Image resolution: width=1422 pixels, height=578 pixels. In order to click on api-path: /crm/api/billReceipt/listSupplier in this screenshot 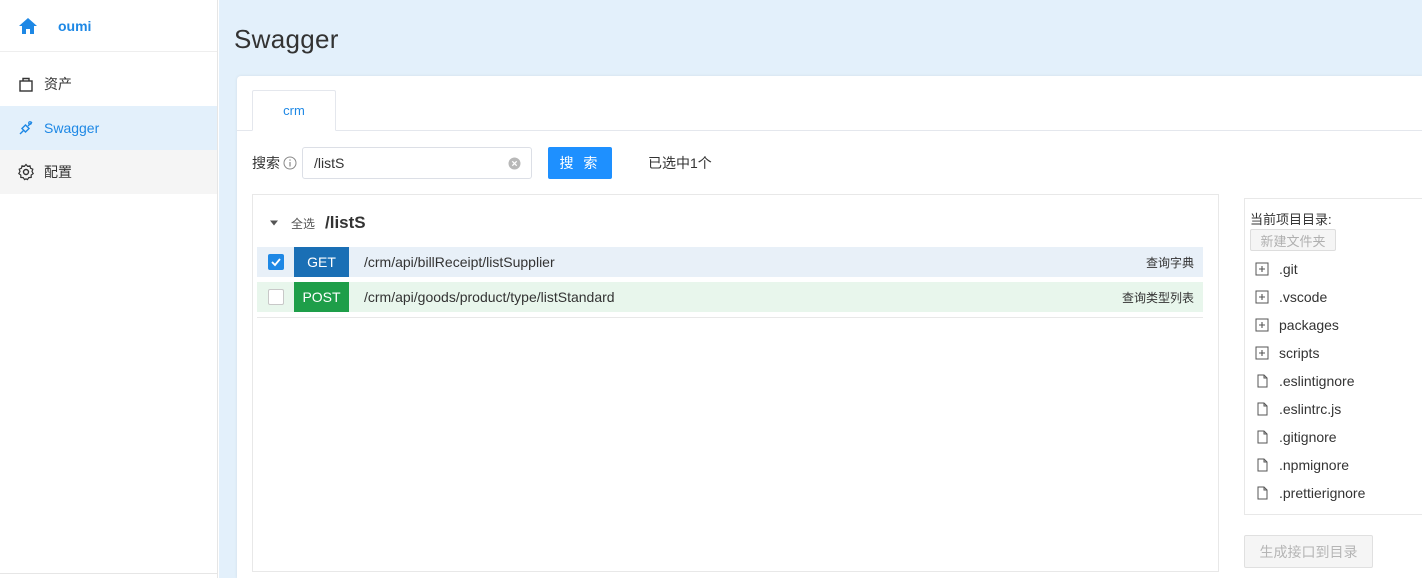, I will do `click(459, 262)`.